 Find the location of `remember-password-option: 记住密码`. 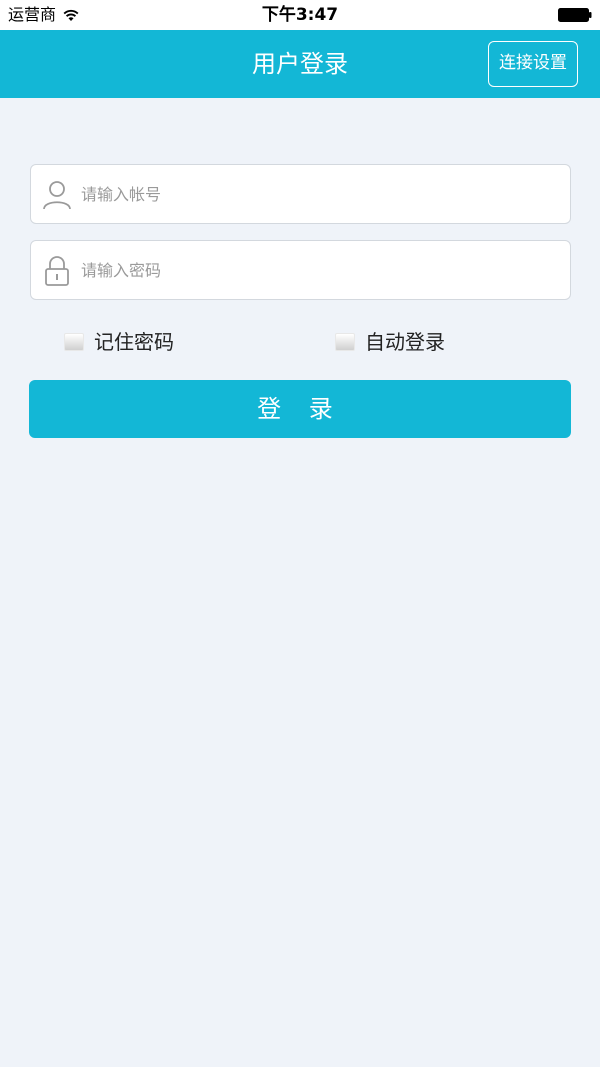

remember-password-option: 记住密码 is located at coordinates (119, 342).